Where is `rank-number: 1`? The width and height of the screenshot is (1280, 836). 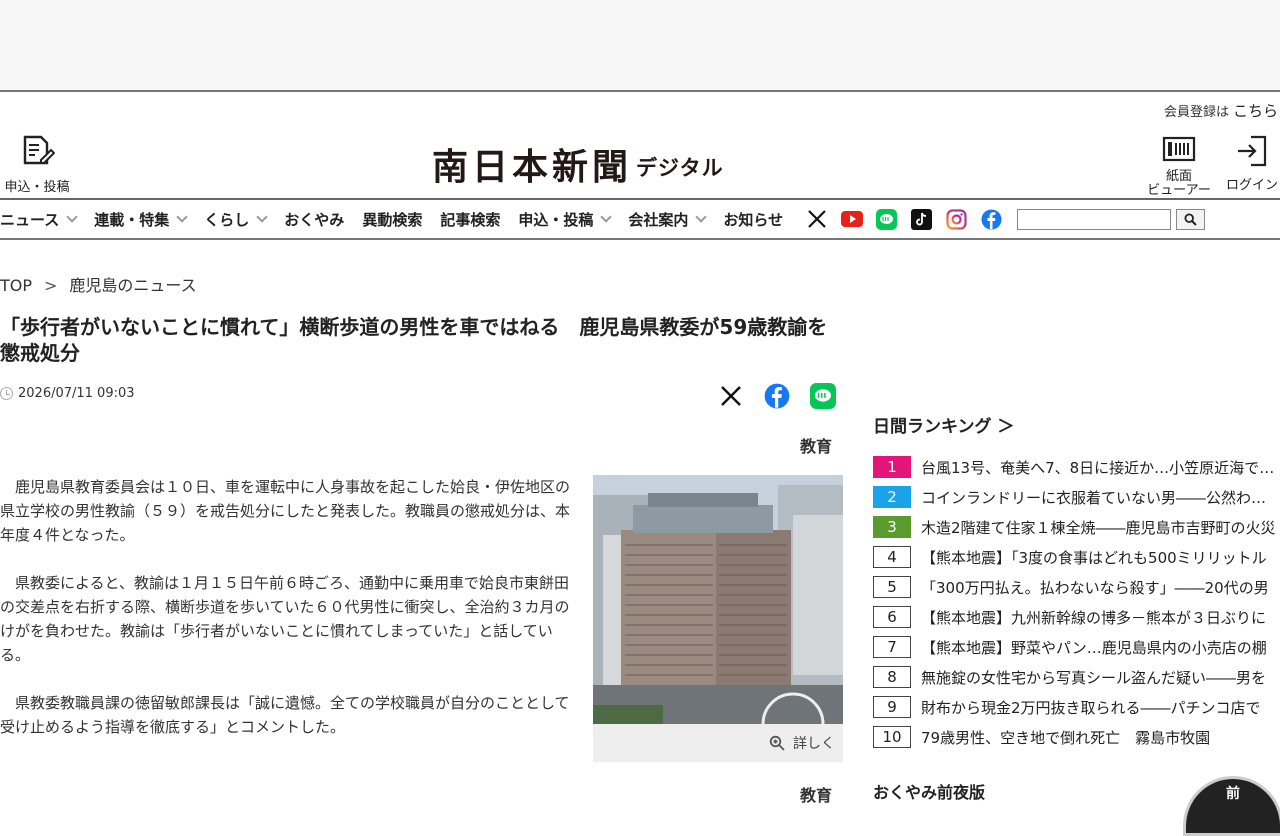 rank-number: 1 is located at coordinates (892, 467).